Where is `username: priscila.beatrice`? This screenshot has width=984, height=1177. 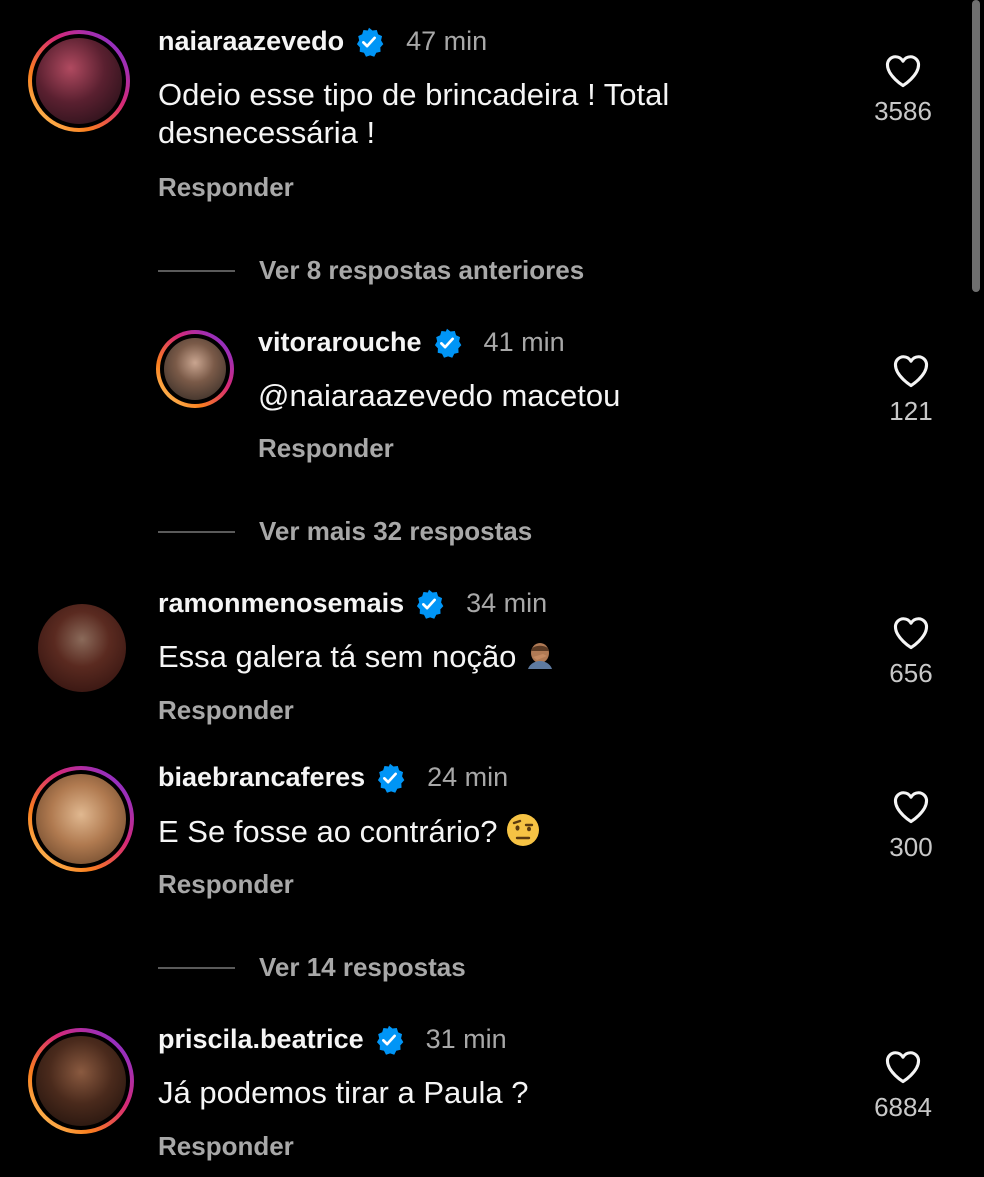
username: priscila.beatrice is located at coordinates (261, 1039).